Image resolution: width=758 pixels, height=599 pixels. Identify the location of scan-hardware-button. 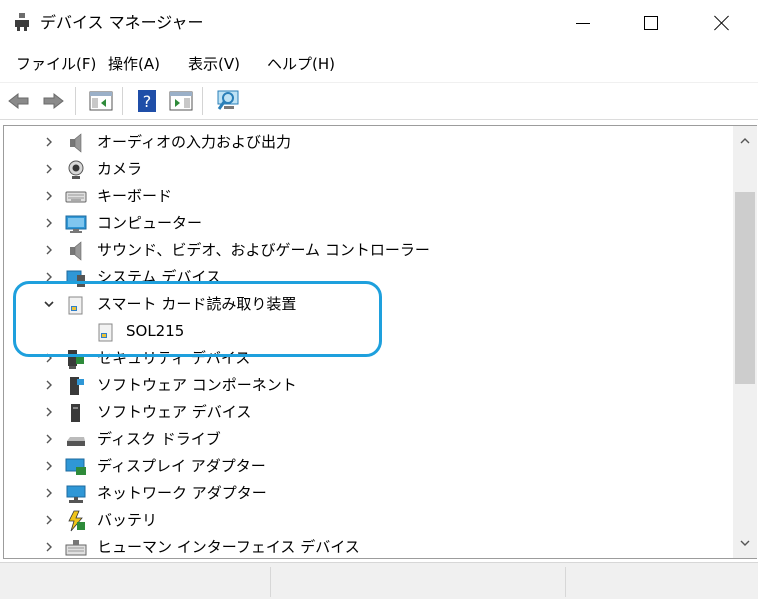
(229, 101).